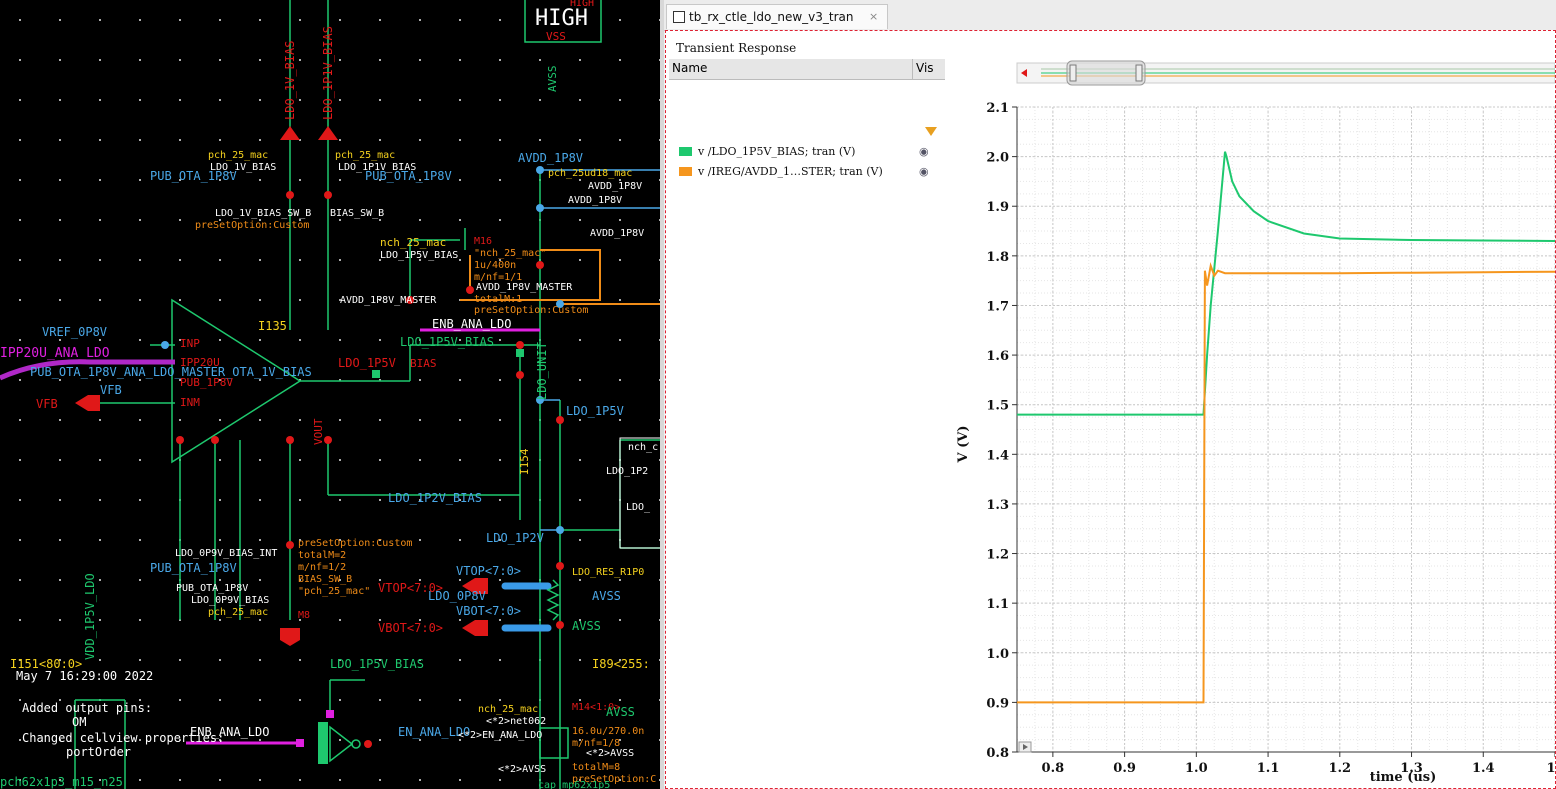  I want to click on close-icon: ×, so click(873, 17).